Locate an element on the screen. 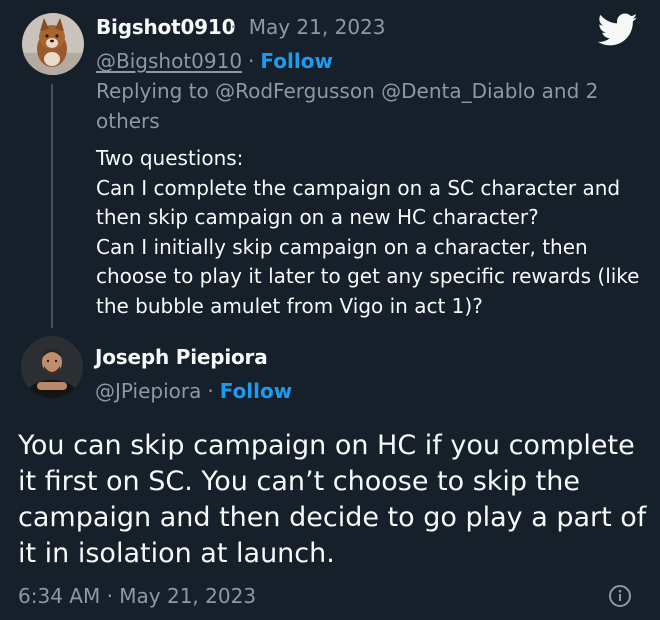  main-author-name: Joseph Piepiora is located at coordinates (181, 357).